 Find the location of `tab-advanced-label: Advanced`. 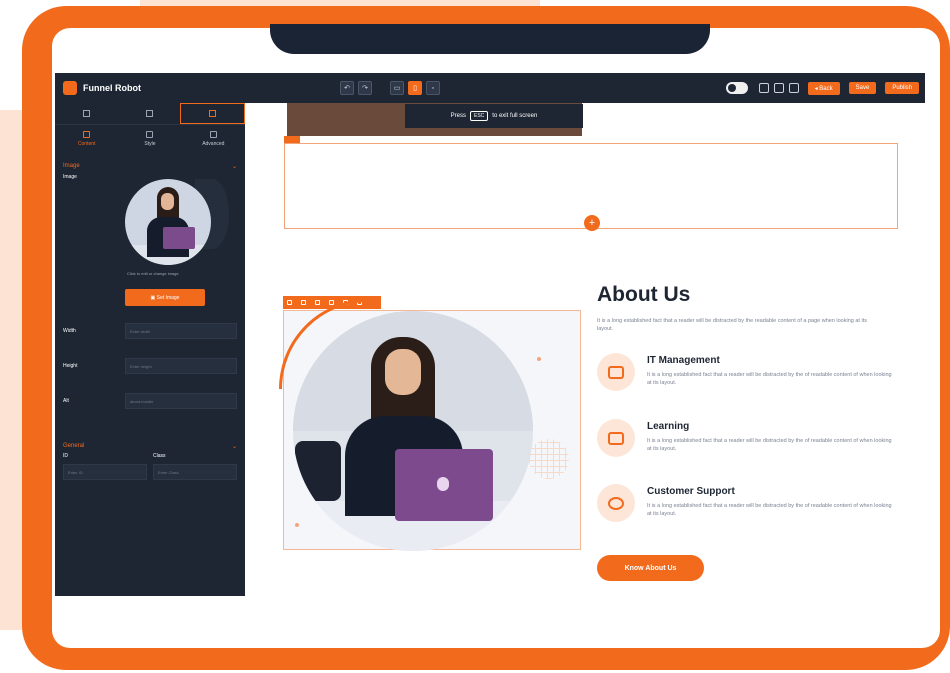

tab-advanced-label: Advanced is located at coordinates (213, 144).